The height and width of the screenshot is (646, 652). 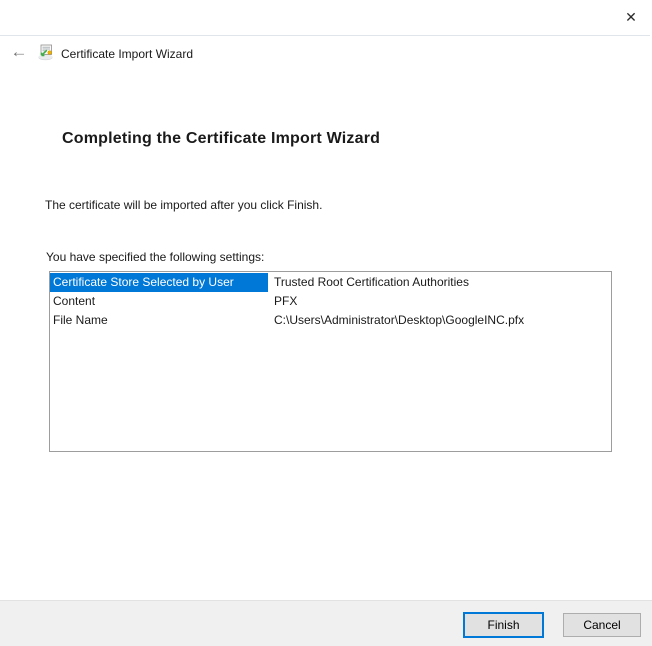 I want to click on back-button: ←, so click(x=19, y=52).